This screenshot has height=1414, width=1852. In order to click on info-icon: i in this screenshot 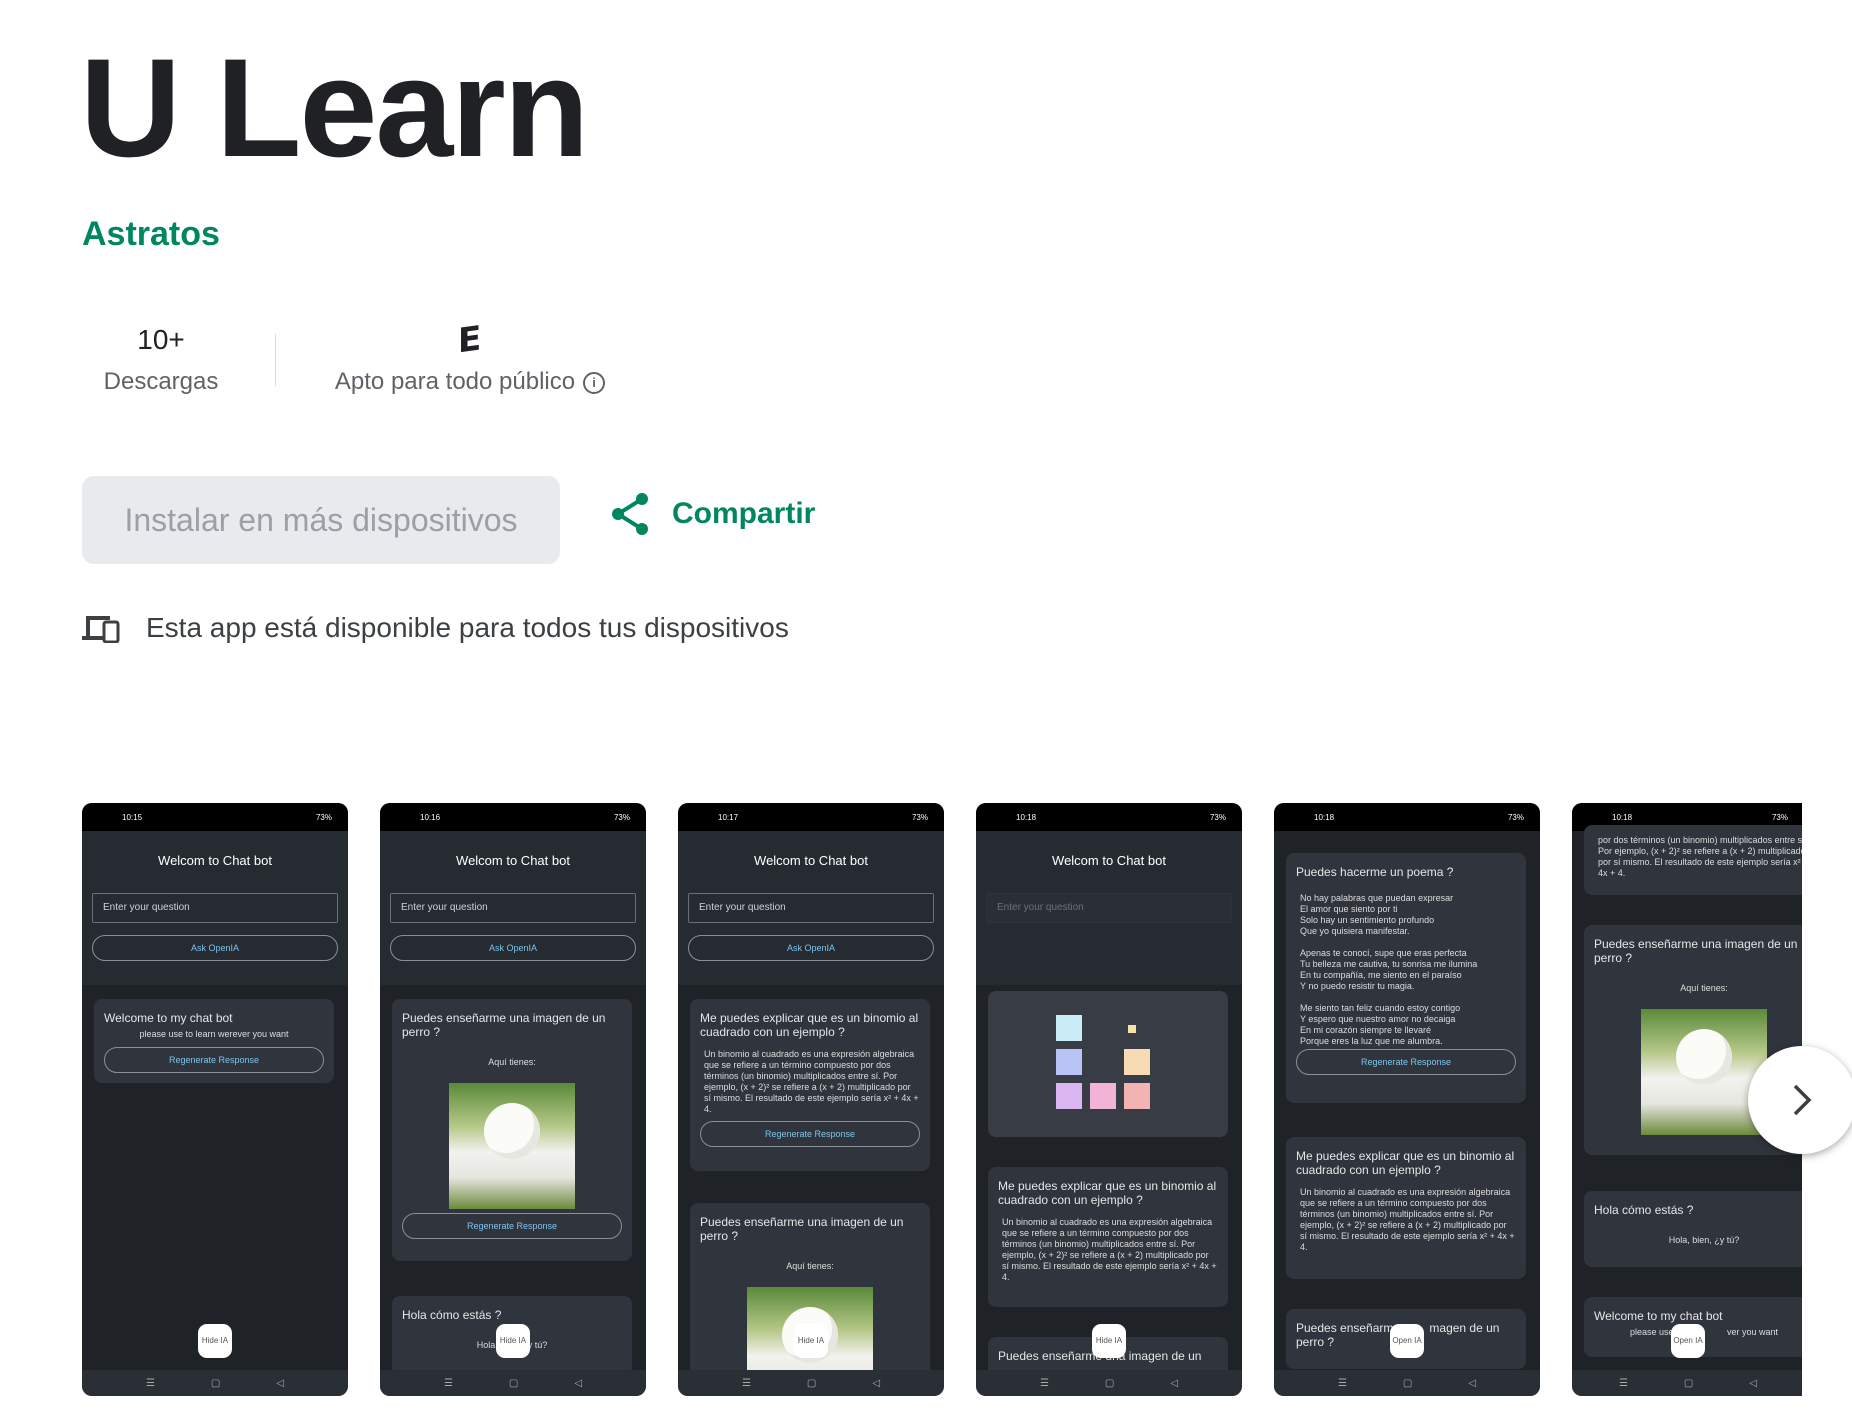, I will do `click(594, 382)`.